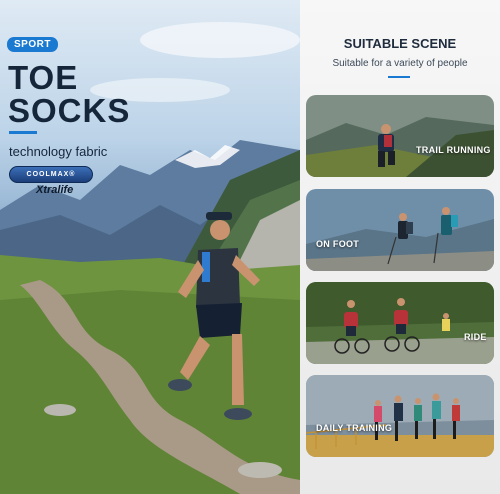 The height and width of the screenshot is (494, 500). What do you see at coordinates (354, 428) in the screenshot?
I see `scene-label-daily-training: DAILY TRAINING` at bounding box center [354, 428].